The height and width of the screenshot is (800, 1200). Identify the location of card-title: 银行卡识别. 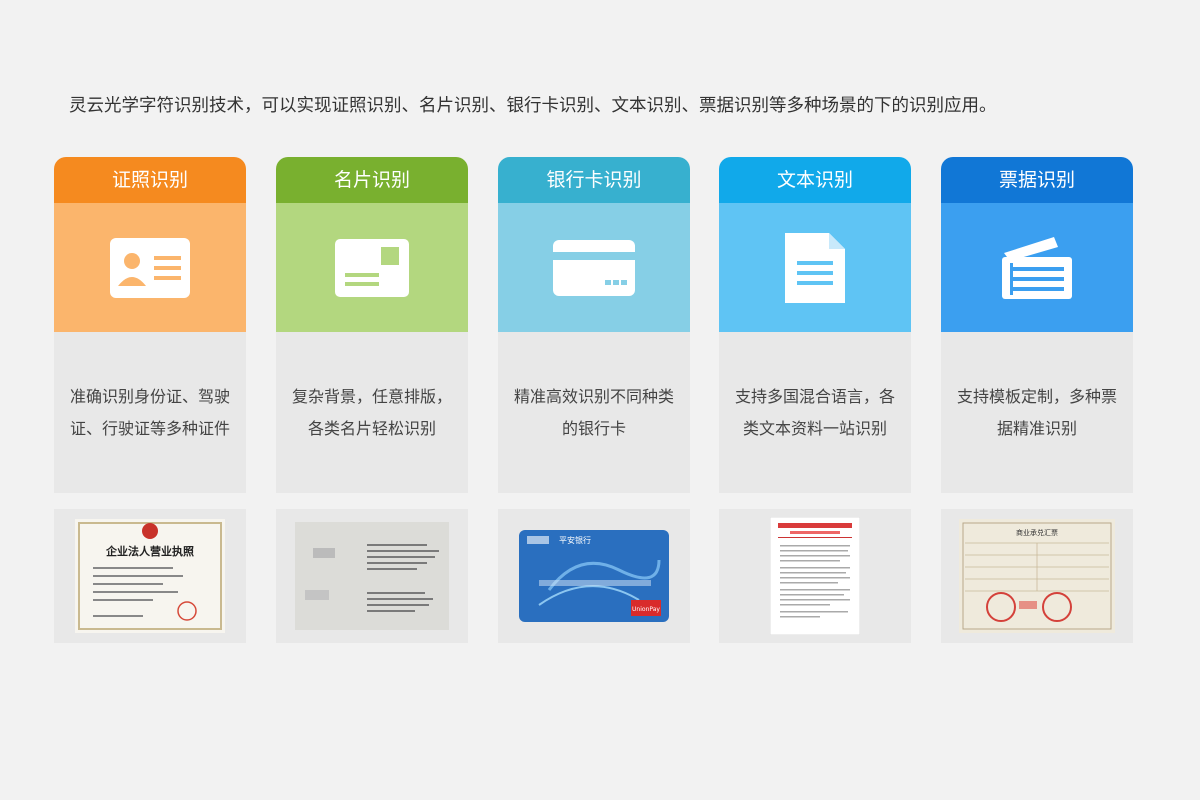
(594, 180).